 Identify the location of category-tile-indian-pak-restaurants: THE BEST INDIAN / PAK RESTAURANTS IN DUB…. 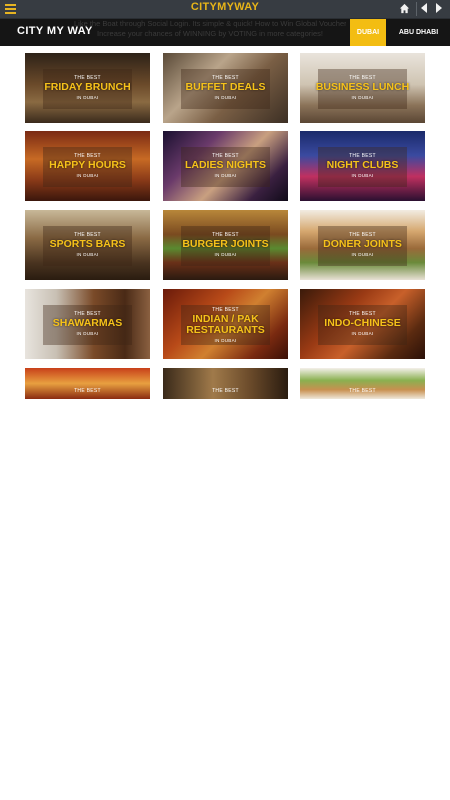
(225, 324).